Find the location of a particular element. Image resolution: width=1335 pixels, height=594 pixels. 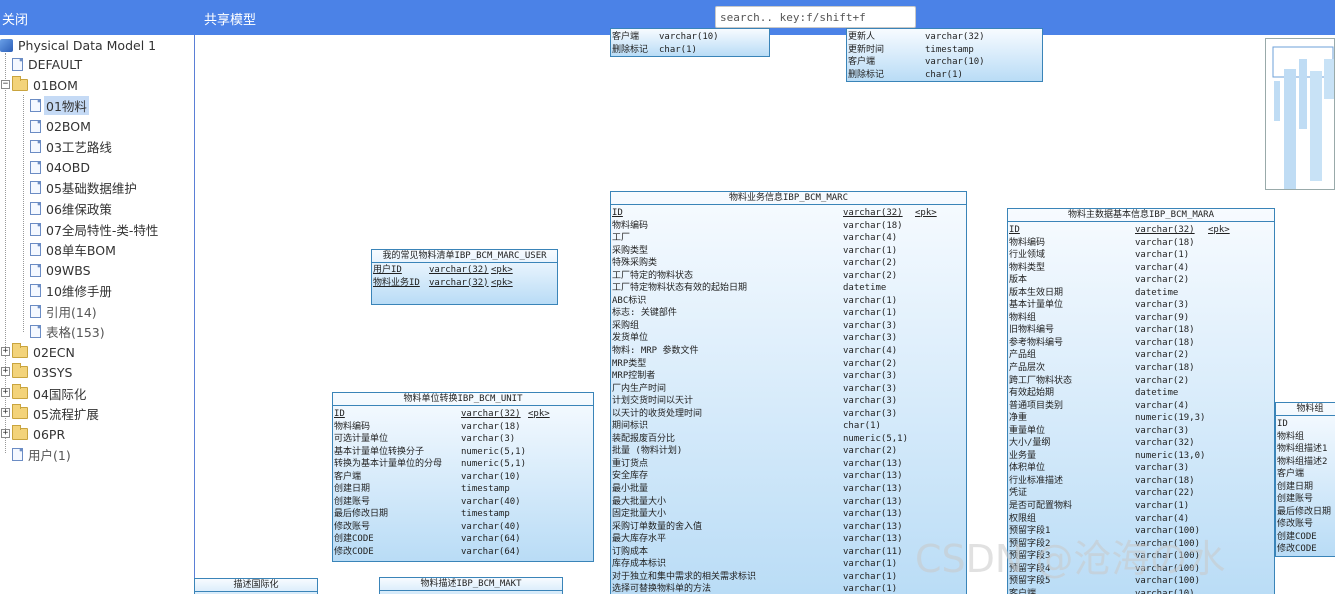

table-column-row: 物料组 is located at coordinates (1305, 437).